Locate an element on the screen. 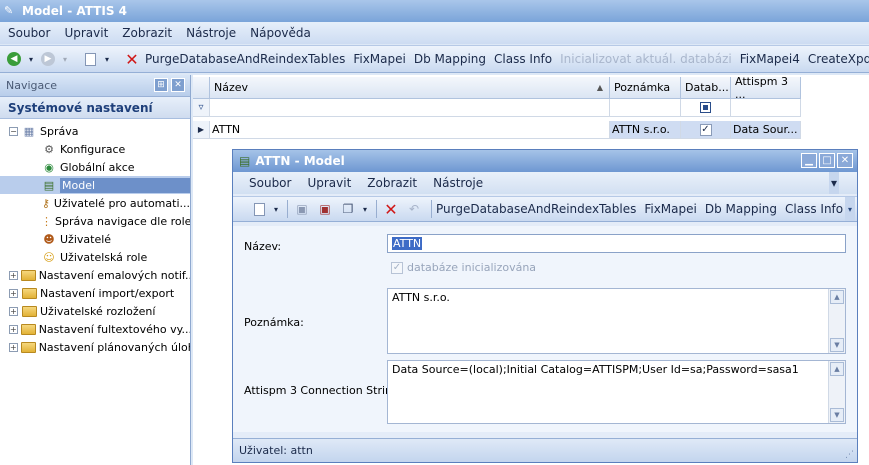 The image size is (869, 465). tree-item-label: Konfigurace is located at coordinates (93, 149).